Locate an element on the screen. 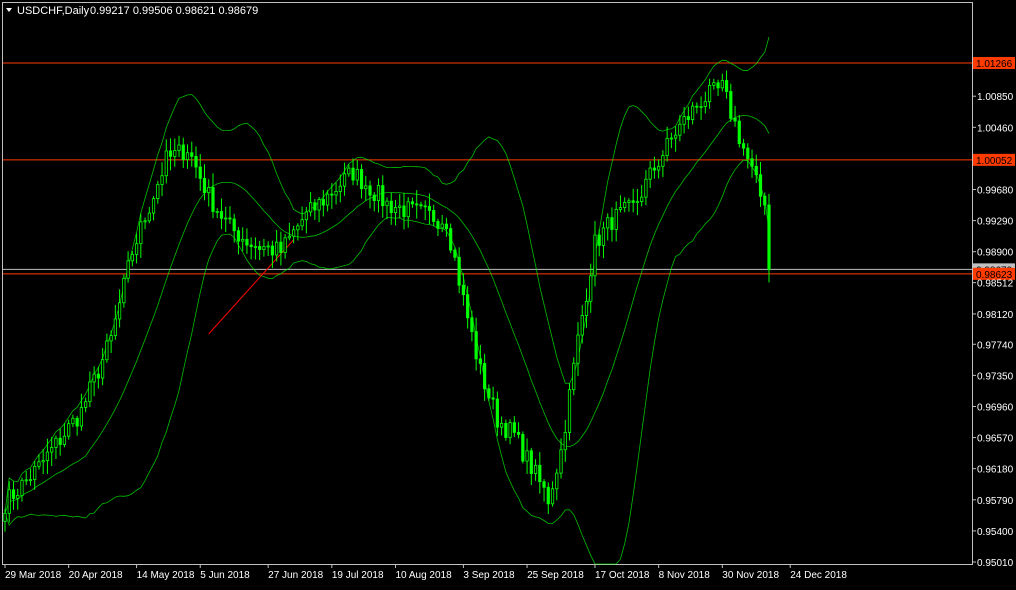  price-tick-label: 0.98512 is located at coordinates (995, 284).